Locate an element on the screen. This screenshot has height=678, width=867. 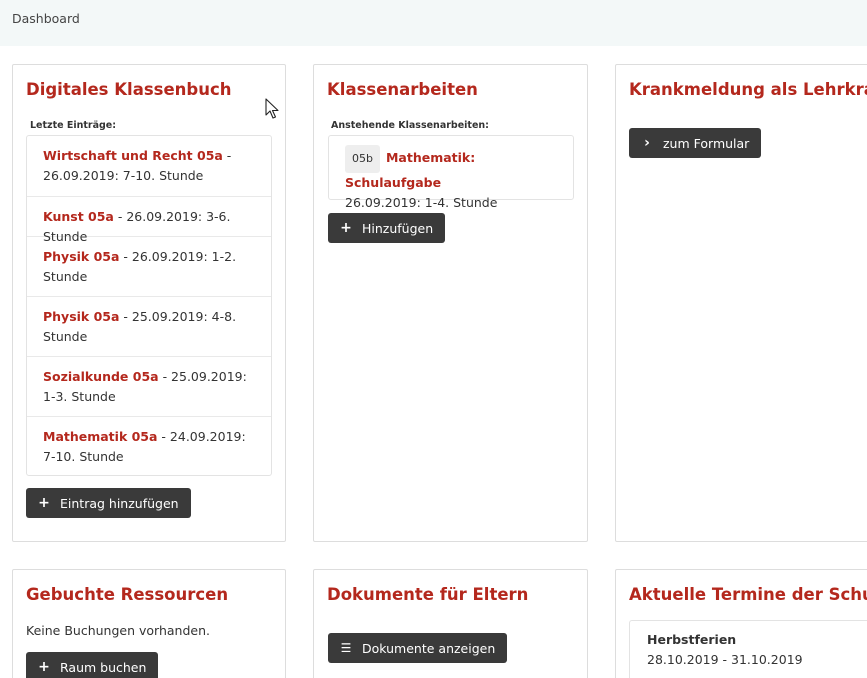
event-dates: 28.10.2019 - 31.10.2019 is located at coordinates (725, 659).